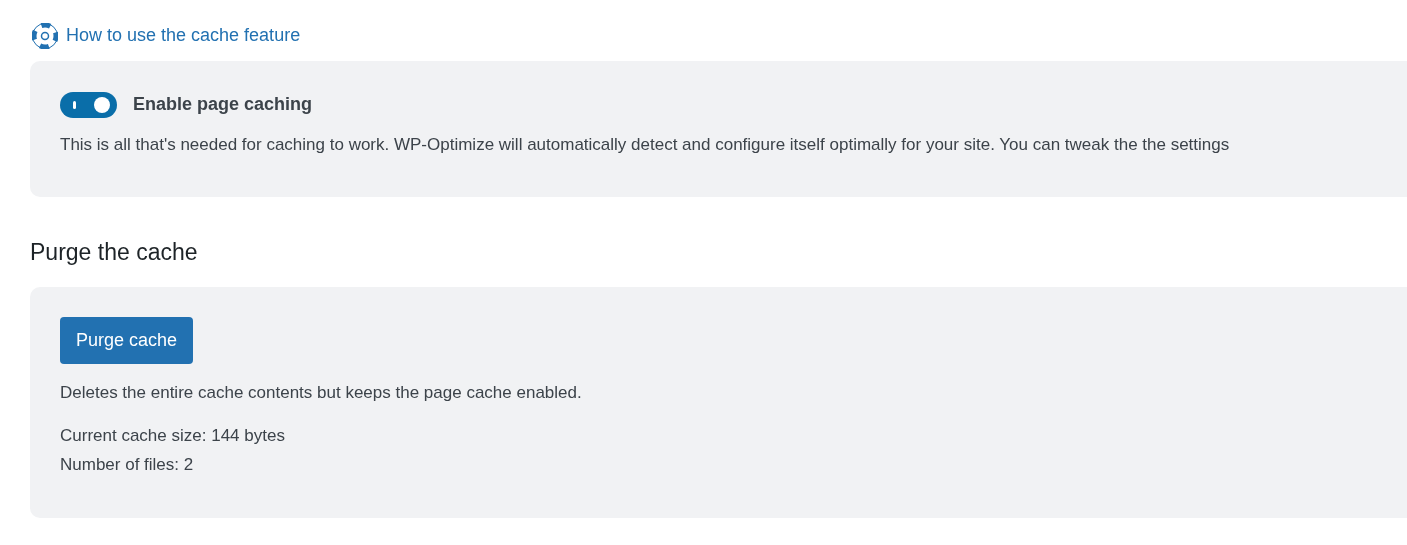 The image size is (1407, 545). Describe the element at coordinates (645, 145) in the screenshot. I see `description-text: This is all that's needed for caching to work. WP-Optimize will automatically detect and configure itself optimally for your site. You can tweak the the settings` at that location.